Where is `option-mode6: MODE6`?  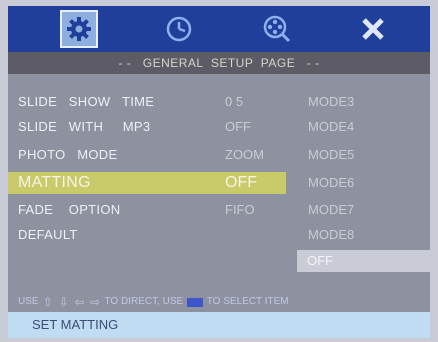 option-mode6: MODE6 is located at coordinates (331, 182).